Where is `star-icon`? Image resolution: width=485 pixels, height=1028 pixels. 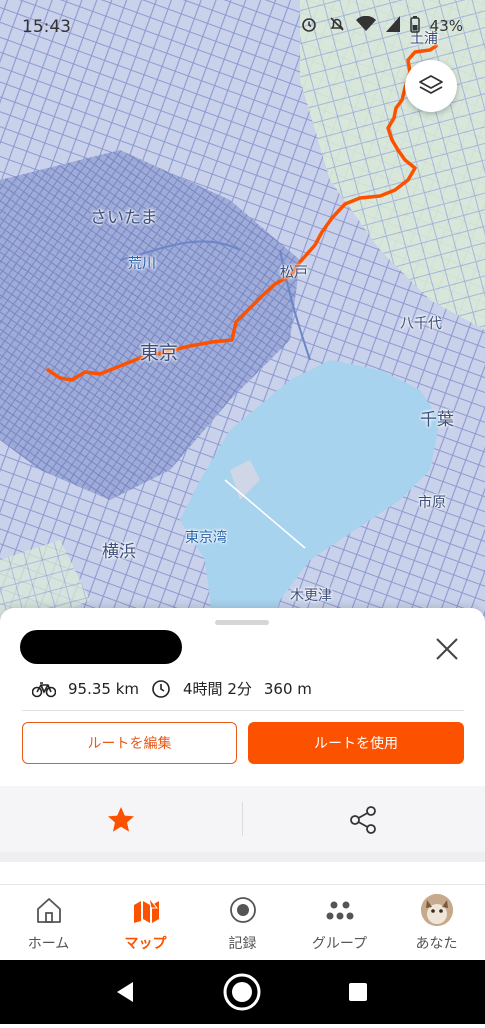 star-icon is located at coordinates (121, 820).